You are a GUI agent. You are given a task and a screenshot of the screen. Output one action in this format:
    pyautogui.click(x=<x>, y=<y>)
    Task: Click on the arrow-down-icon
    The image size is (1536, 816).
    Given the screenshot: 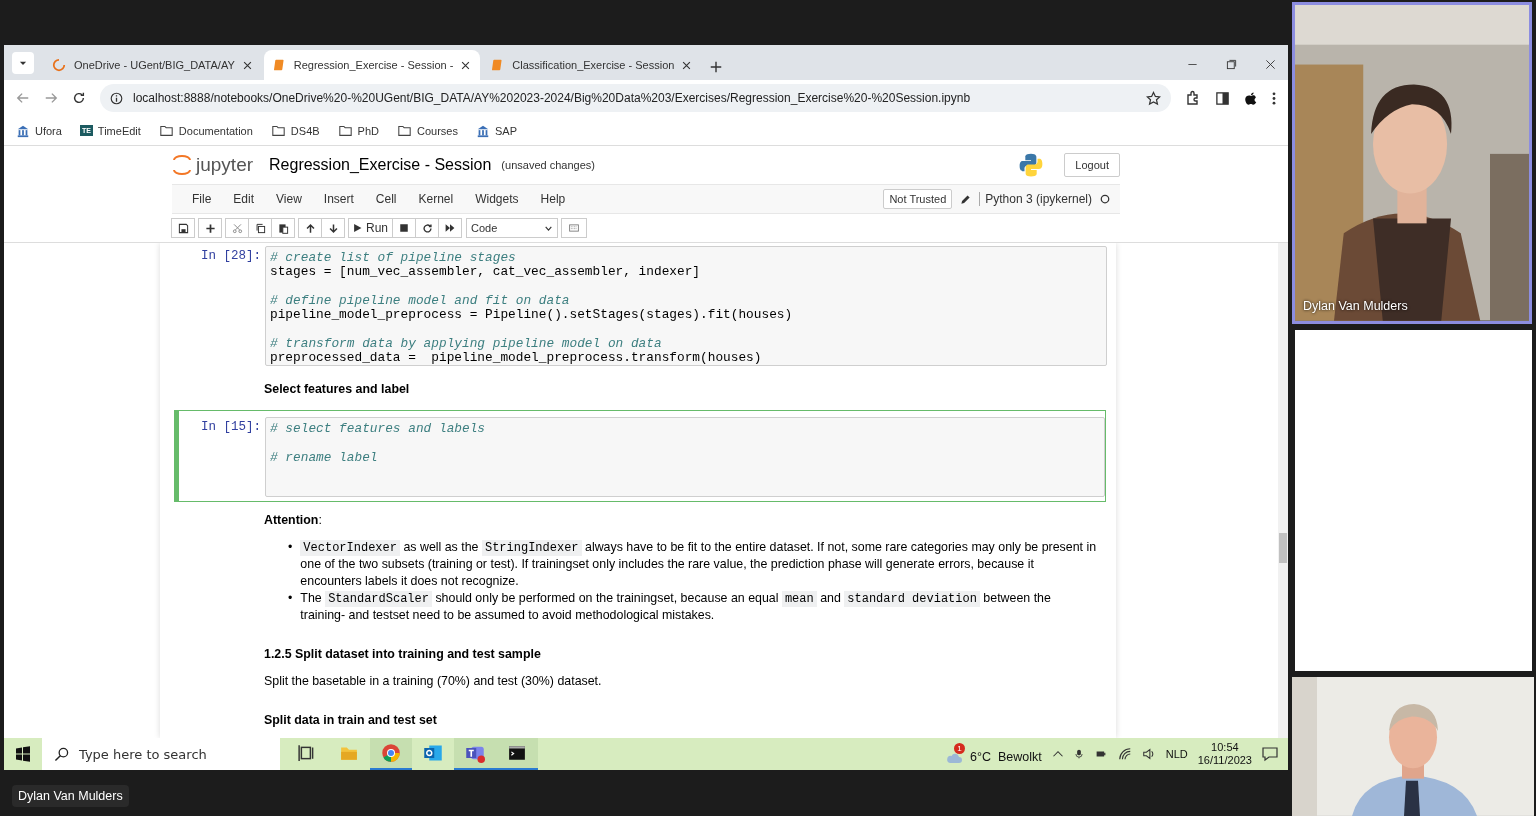 What is the action you would take?
    pyautogui.click(x=333, y=228)
    